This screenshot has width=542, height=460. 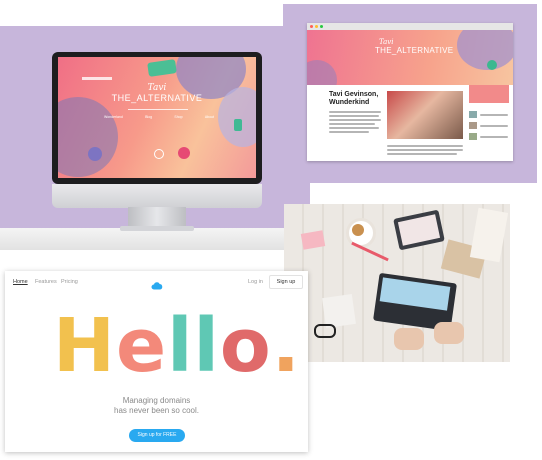 What do you see at coordinates (410, 26) in the screenshot?
I see `browser-chrome` at bounding box center [410, 26].